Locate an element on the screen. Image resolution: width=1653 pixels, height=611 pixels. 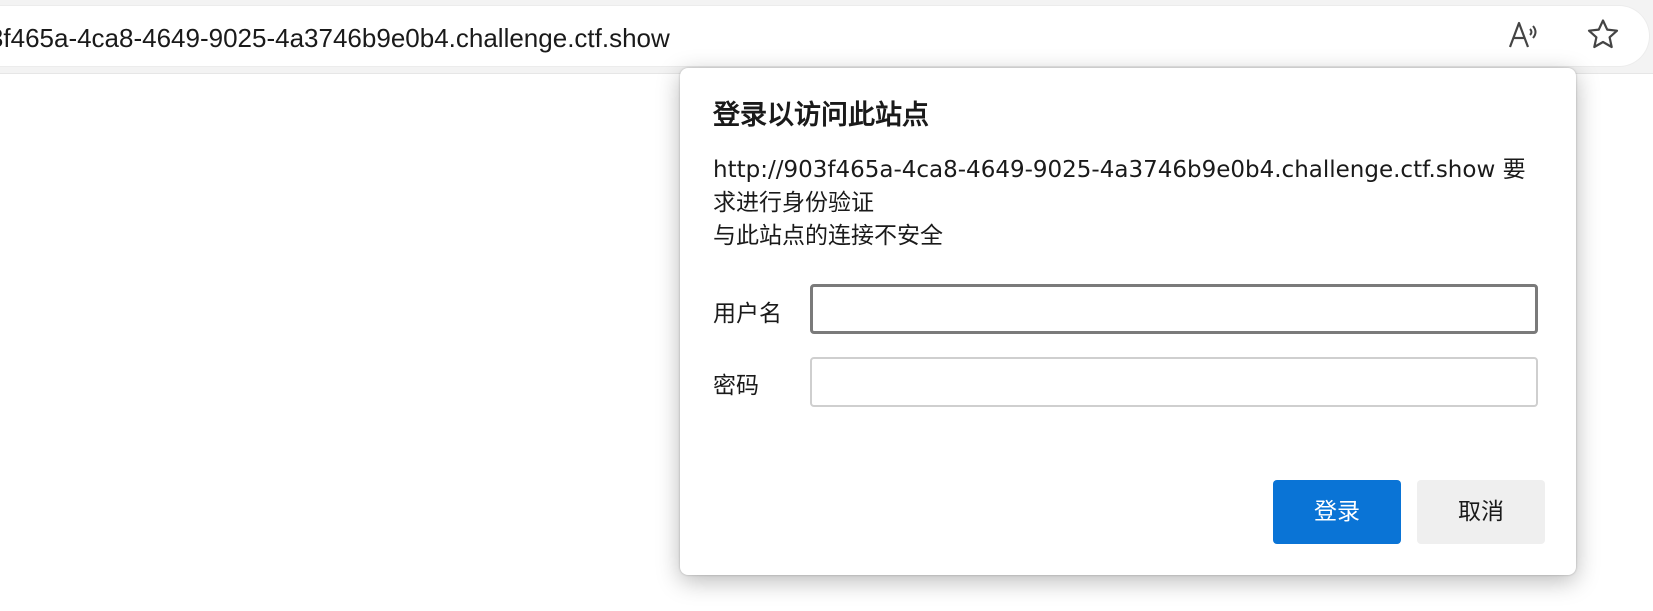
insecure-connection-warning: 与此站点的连接不安全 is located at coordinates (828, 236).